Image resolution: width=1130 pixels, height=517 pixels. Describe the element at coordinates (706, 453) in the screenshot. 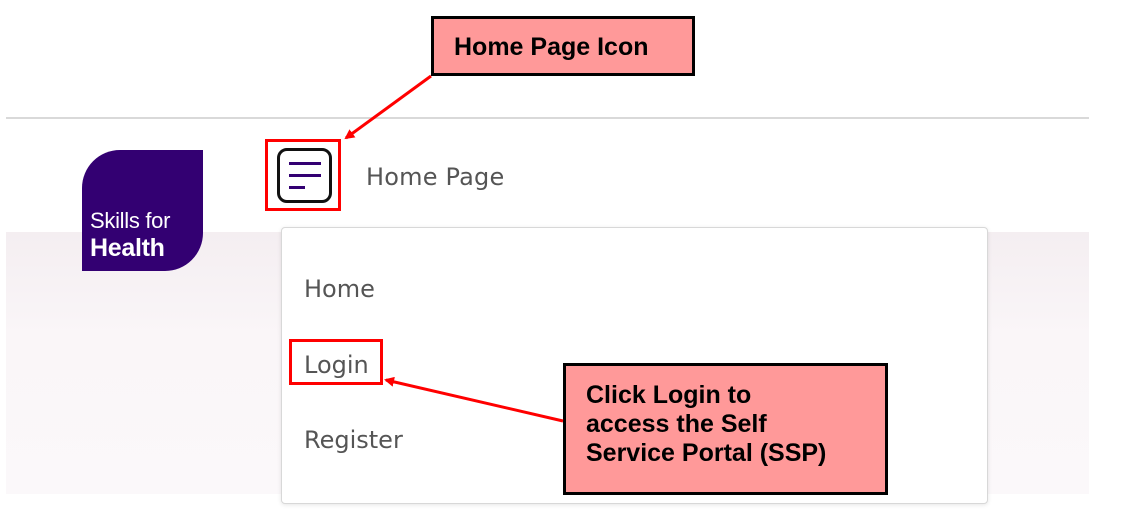

I see `callout-line: Service Portal (SSP)` at that location.